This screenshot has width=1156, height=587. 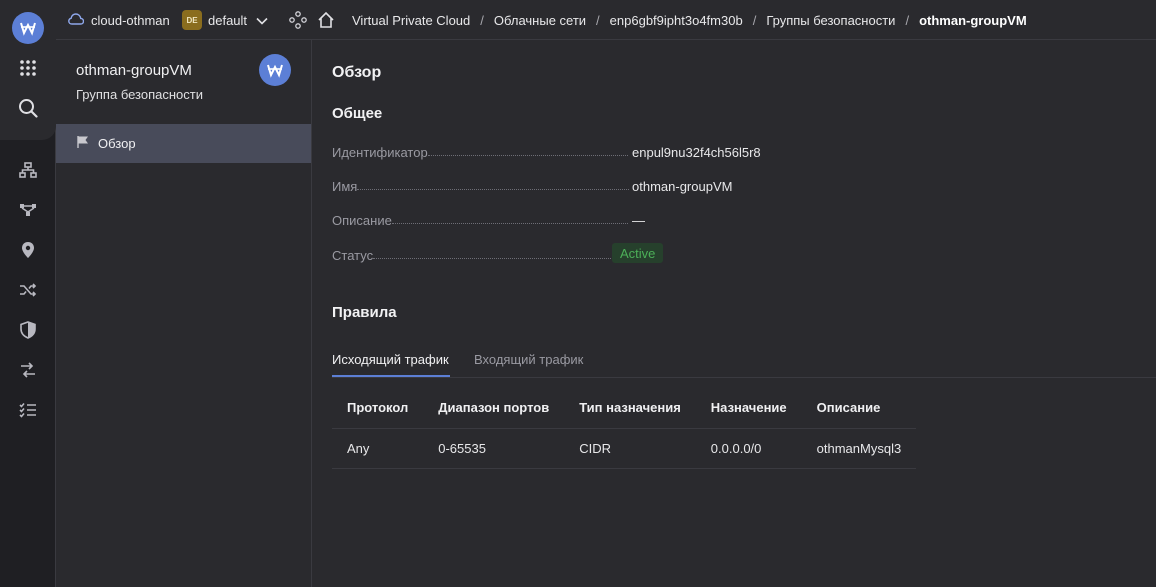 What do you see at coordinates (139, 94) in the screenshot?
I see `resource-type: Группа безопасности` at bounding box center [139, 94].